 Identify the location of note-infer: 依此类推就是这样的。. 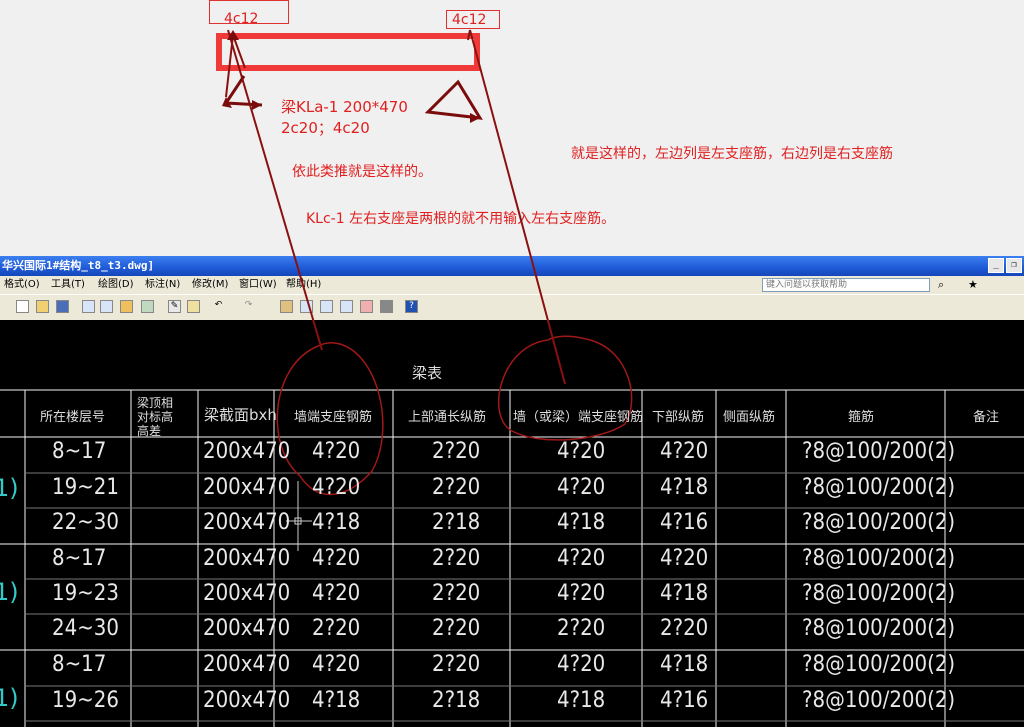
(362, 172).